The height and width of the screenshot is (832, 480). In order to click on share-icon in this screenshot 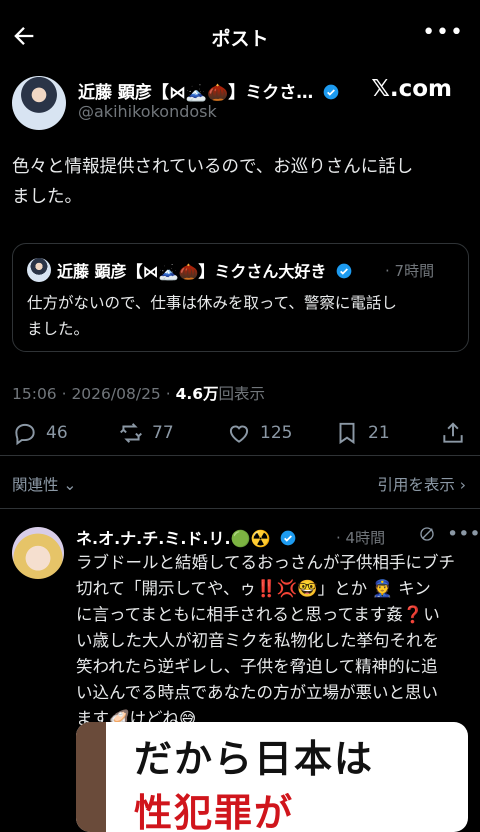, I will do `click(453, 432)`.